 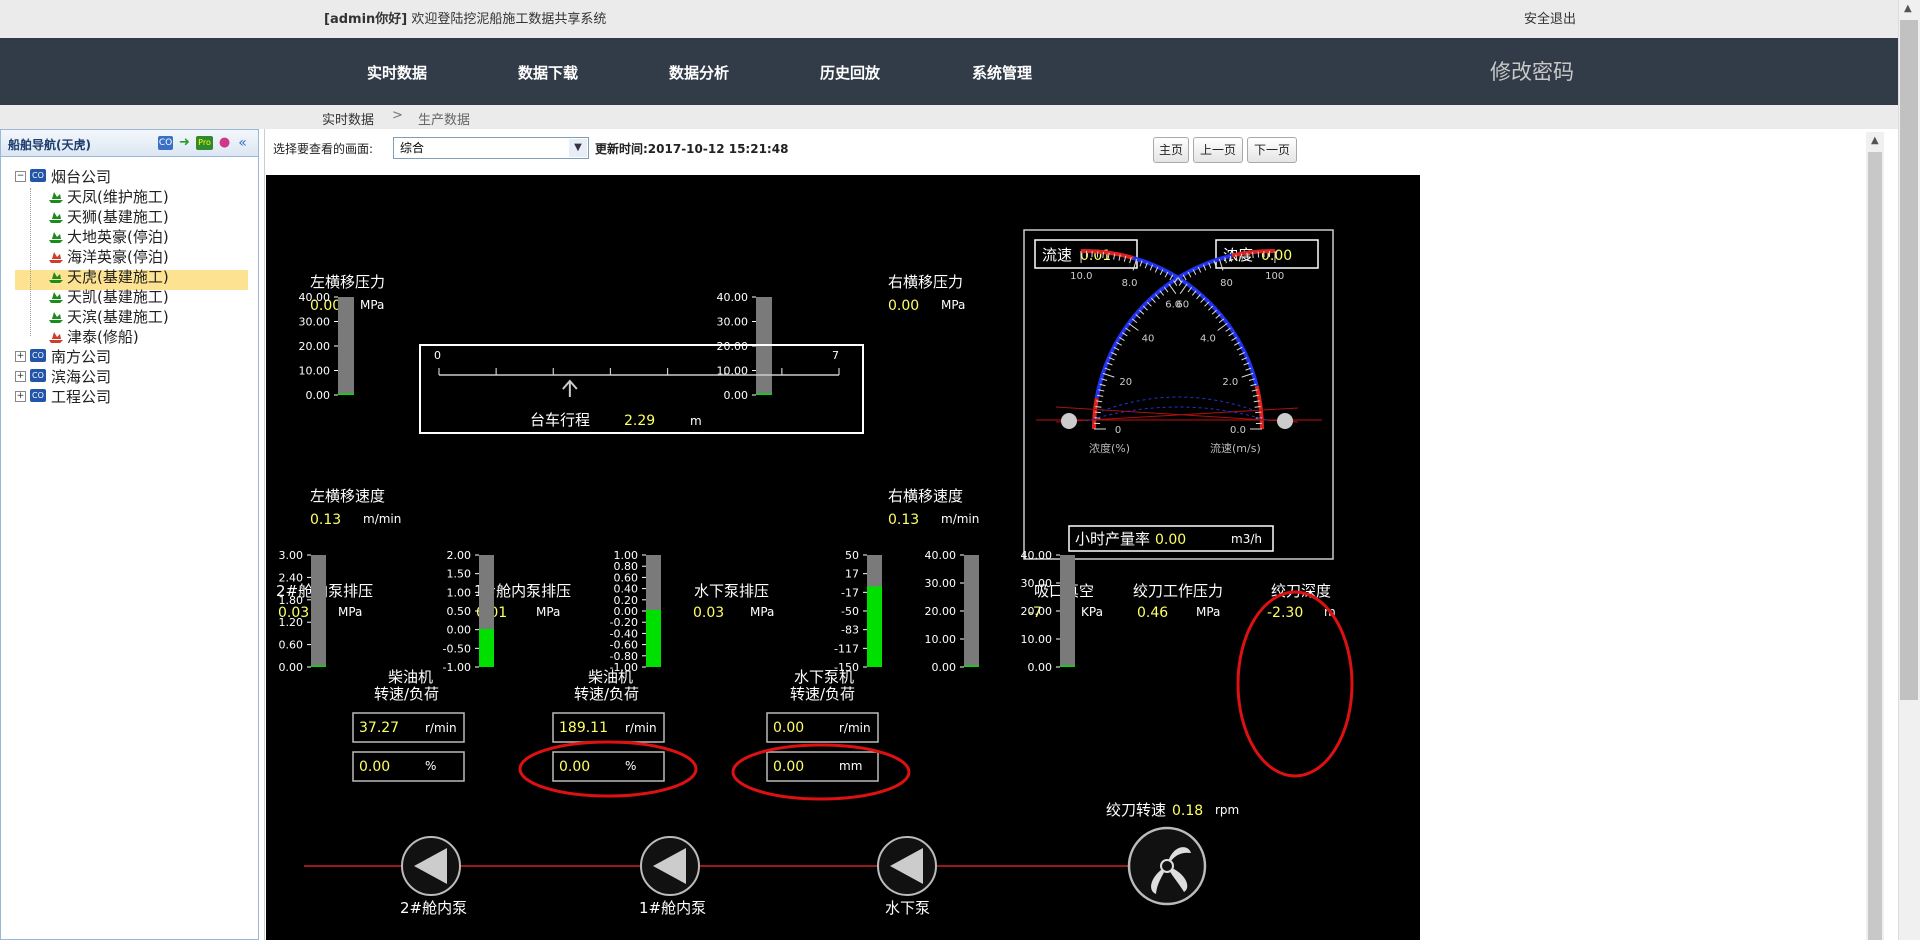 What do you see at coordinates (1040, 667) in the screenshot?
I see `cutter_depth-tick-label: 0.00` at bounding box center [1040, 667].